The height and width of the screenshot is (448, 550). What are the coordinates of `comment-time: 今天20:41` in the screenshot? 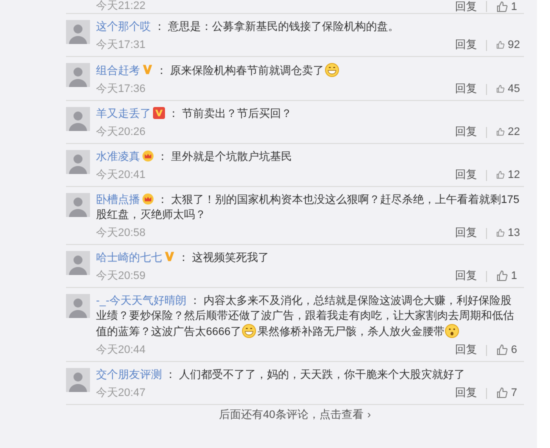 It's located at (121, 175).